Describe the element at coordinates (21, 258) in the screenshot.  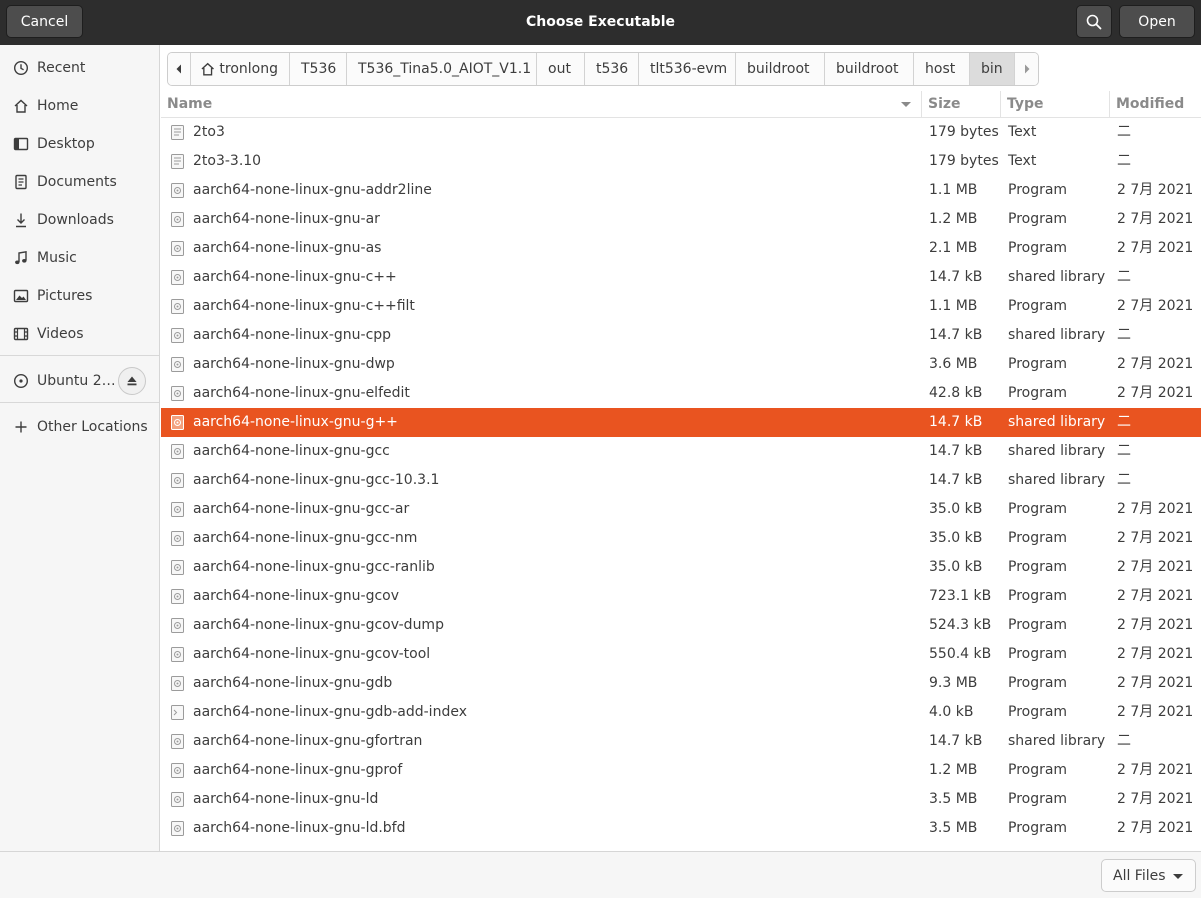
I see `music-icon` at that location.